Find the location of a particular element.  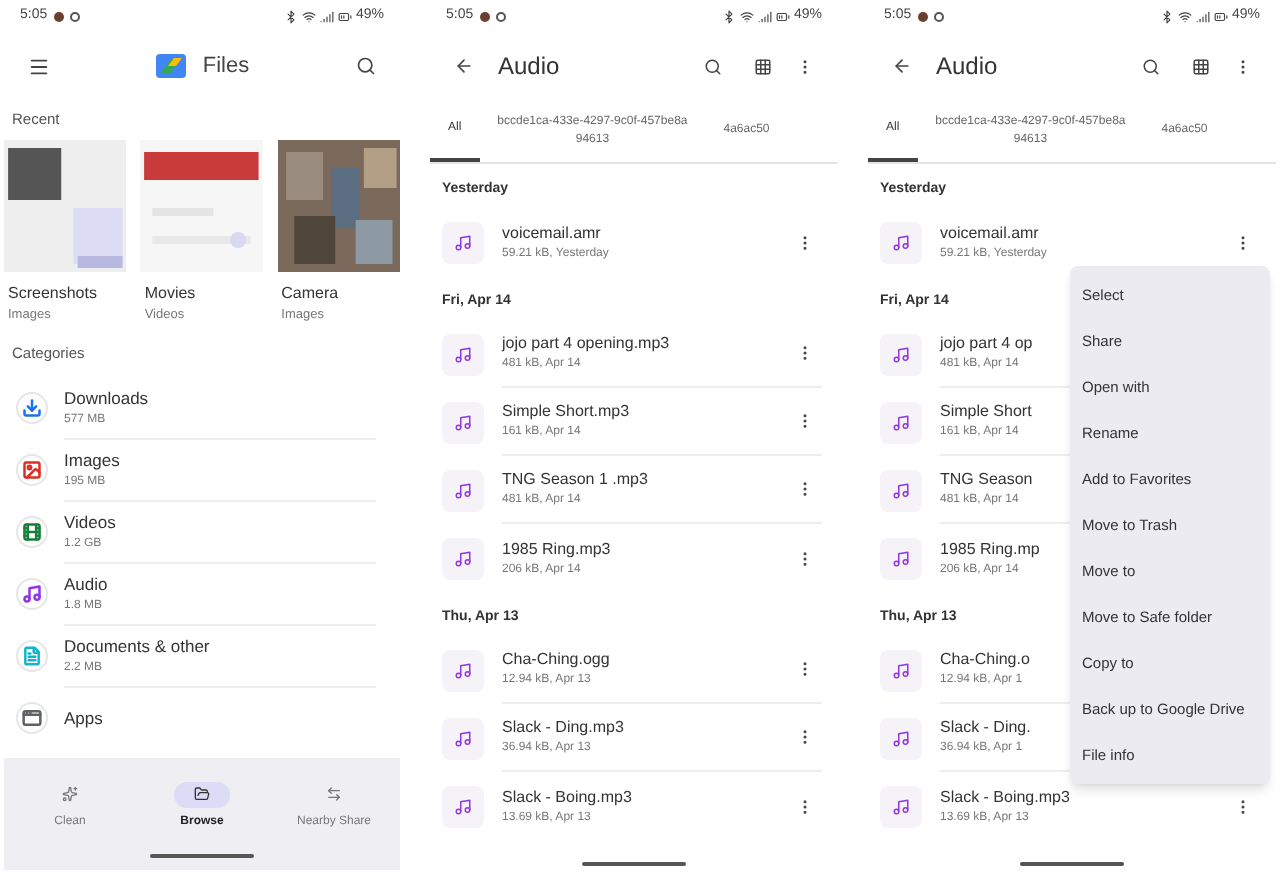

file-name: Simple Short.mp3 is located at coordinates (566, 412).